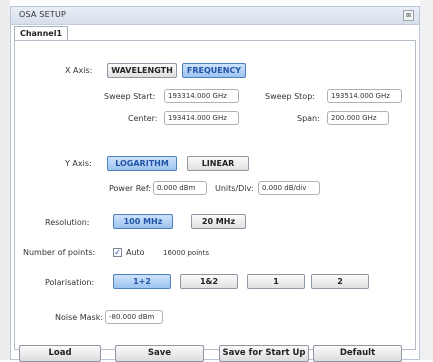 This screenshot has height=362, width=433. What do you see at coordinates (5, 180) in the screenshot?
I see `left-edge` at bounding box center [5, 180].